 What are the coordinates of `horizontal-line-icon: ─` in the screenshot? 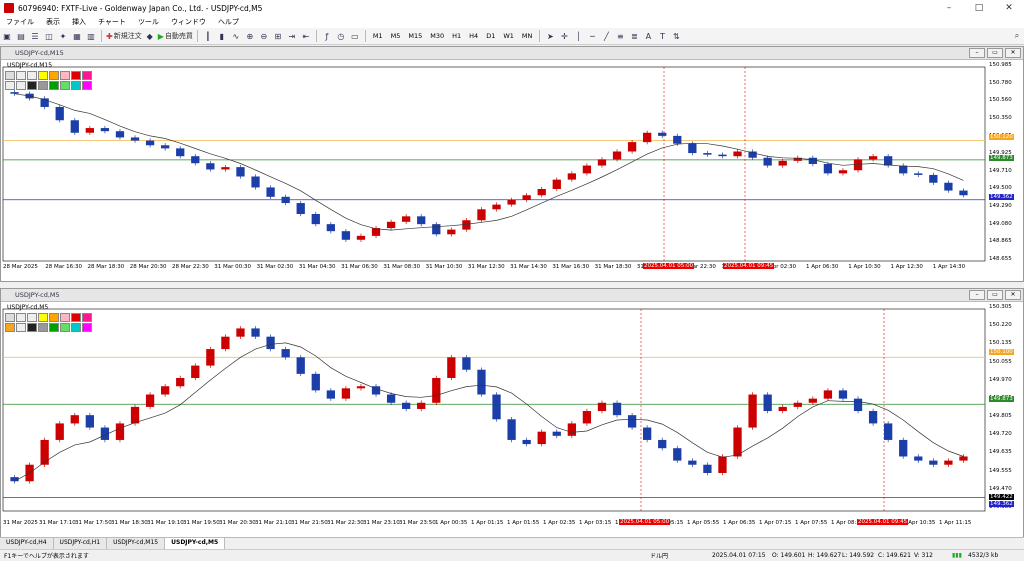 It's located at (592, 36).